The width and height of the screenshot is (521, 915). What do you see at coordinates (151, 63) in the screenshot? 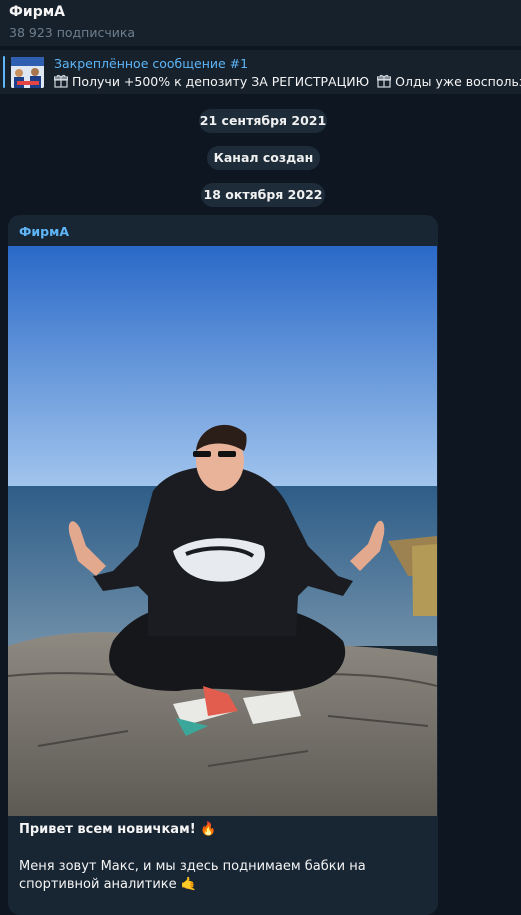
I see `pinned-title: Закреплённое сообщение #1` at bounding box center [151, 63].